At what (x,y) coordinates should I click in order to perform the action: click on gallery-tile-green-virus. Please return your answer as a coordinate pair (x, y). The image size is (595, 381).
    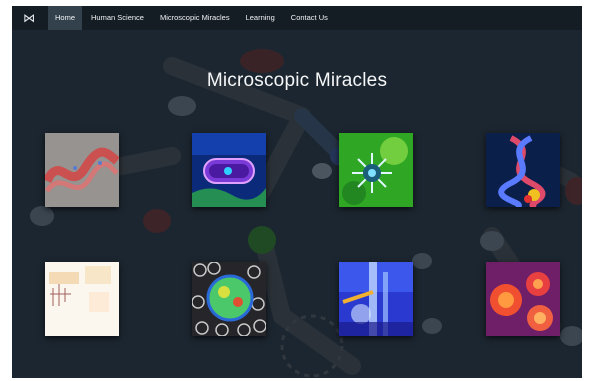
    Looking at the image, I should click on (376, 170).